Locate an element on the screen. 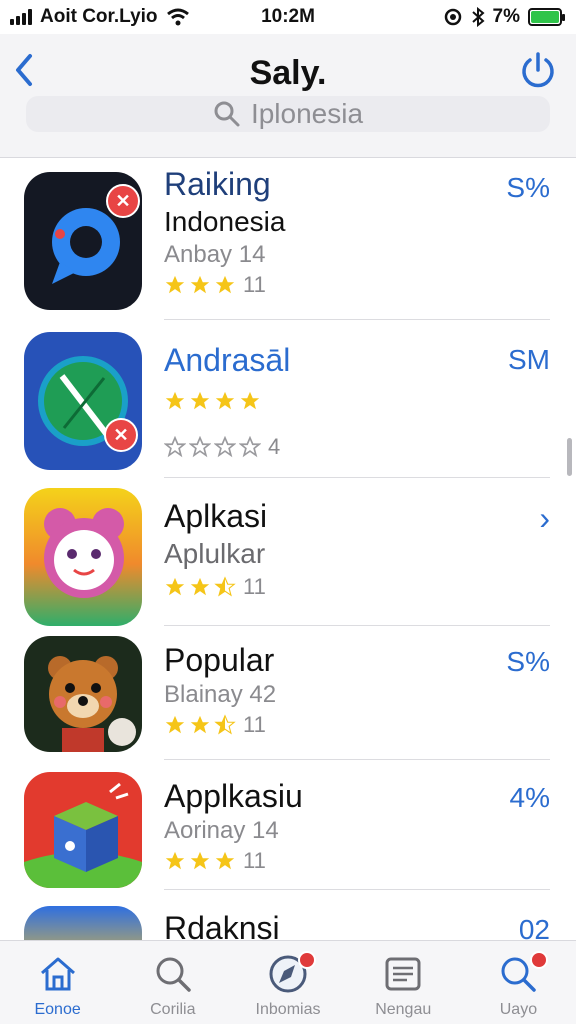  list-item: Rdaknsi 02 is located at coordinates (288, 915).